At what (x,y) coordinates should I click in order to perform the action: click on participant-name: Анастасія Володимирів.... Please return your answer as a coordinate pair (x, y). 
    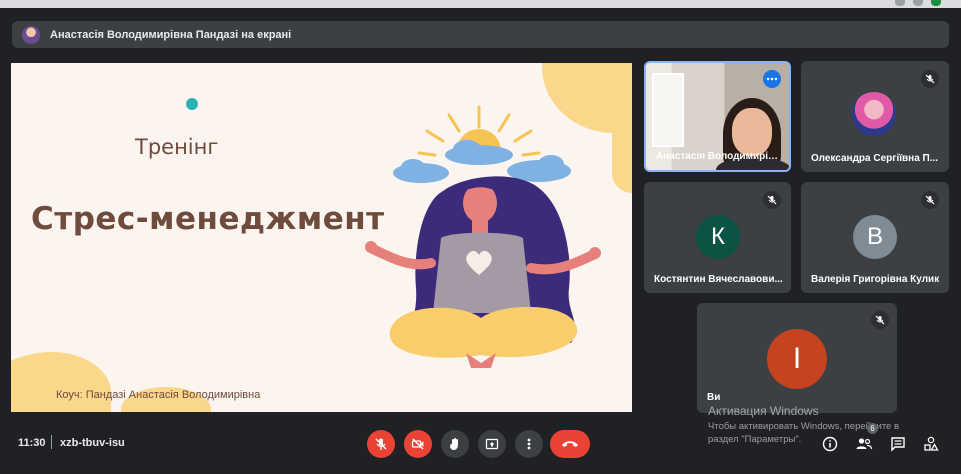
    Looking at the image, I should click on (718, 156).